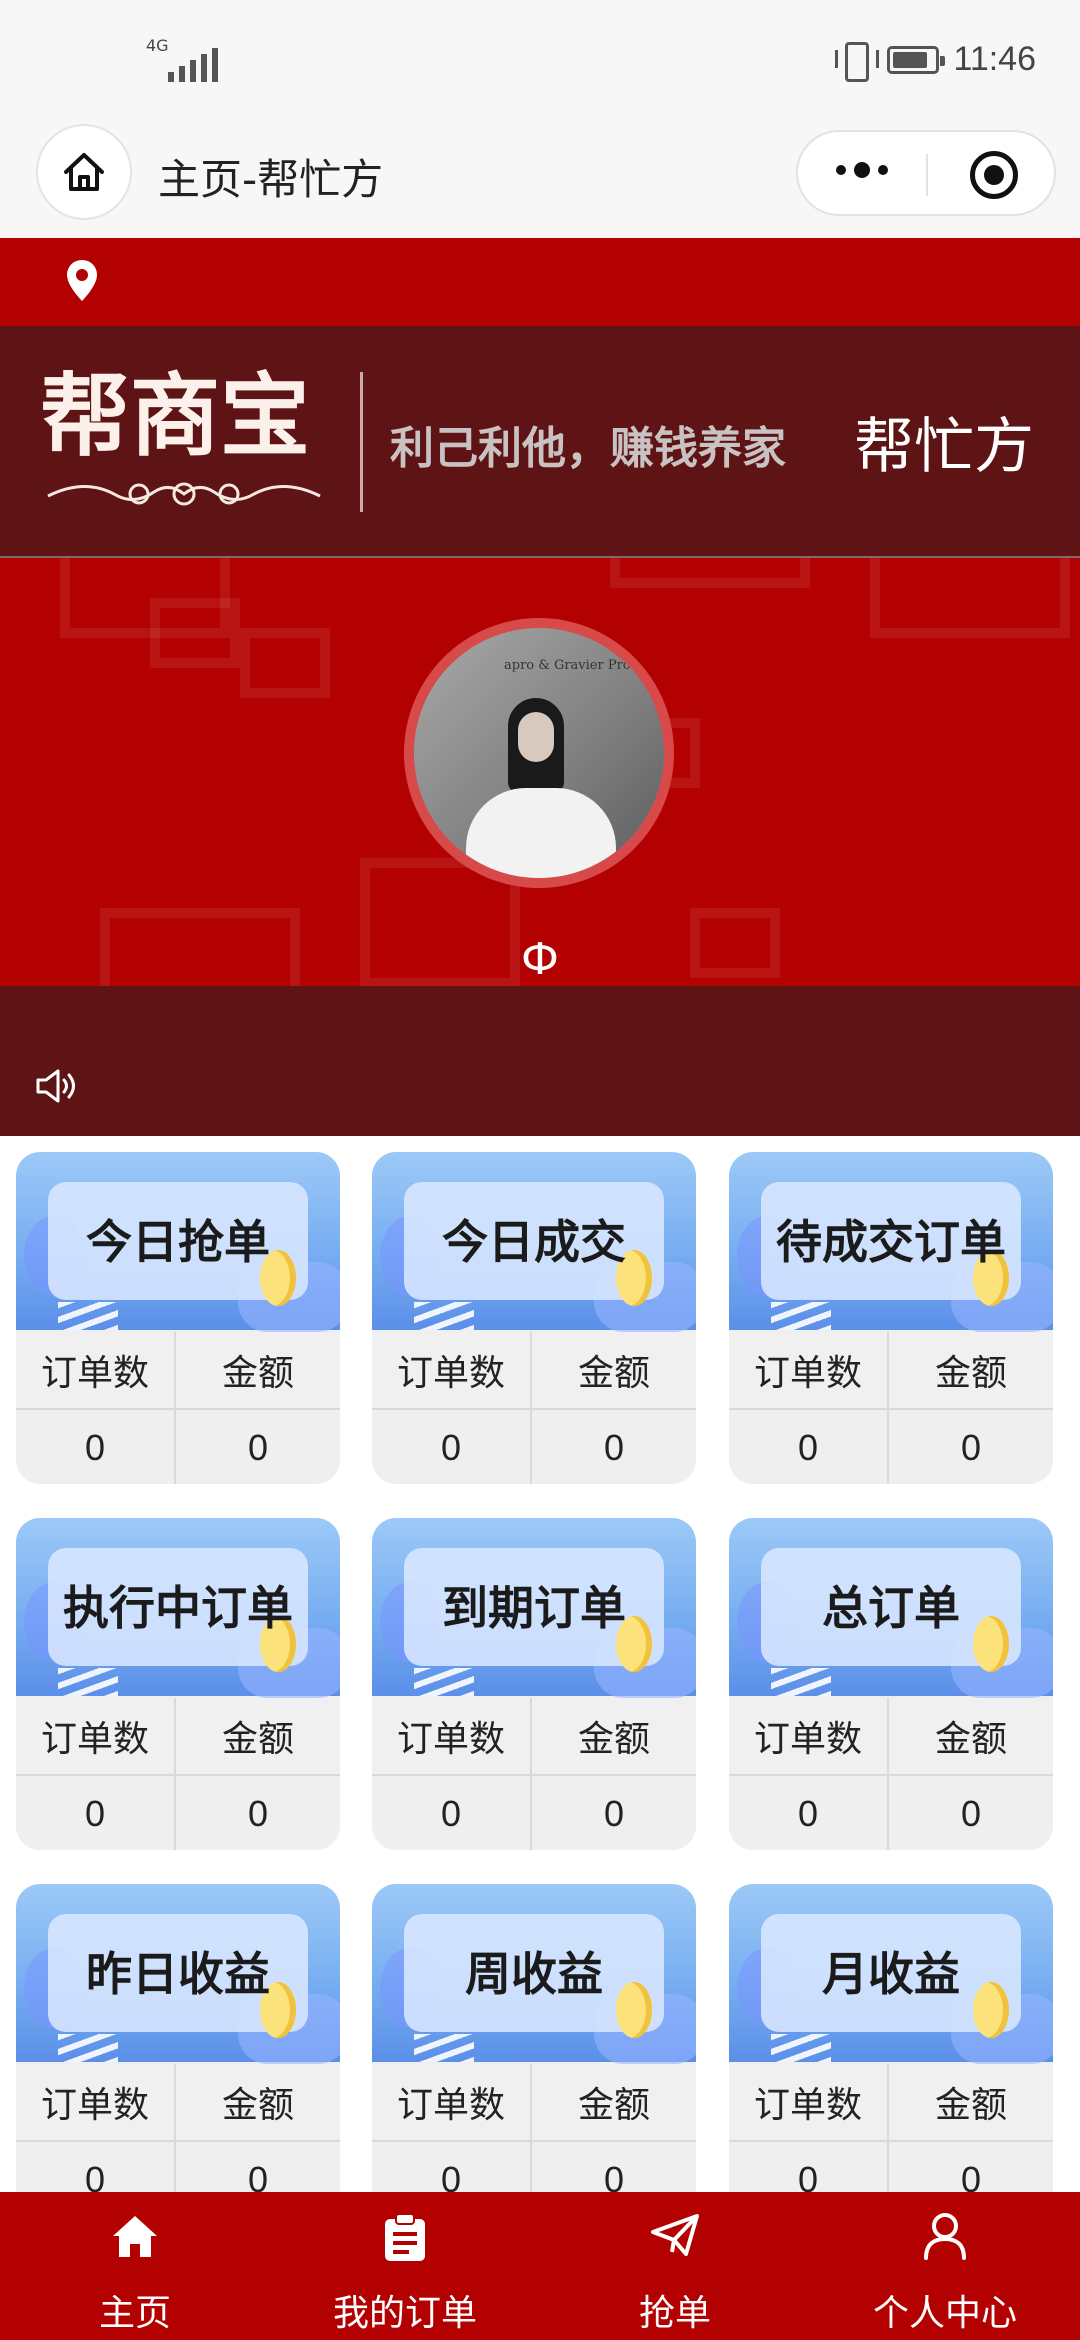 This screenshot has height=2340, width=1080. Describe the element at coordinates (540, 1061) in the screenshot. I see `notice-bar` at that location.